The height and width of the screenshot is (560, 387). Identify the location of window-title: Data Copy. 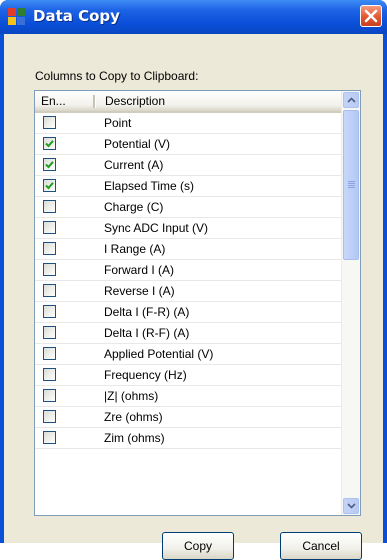
(76, 16).